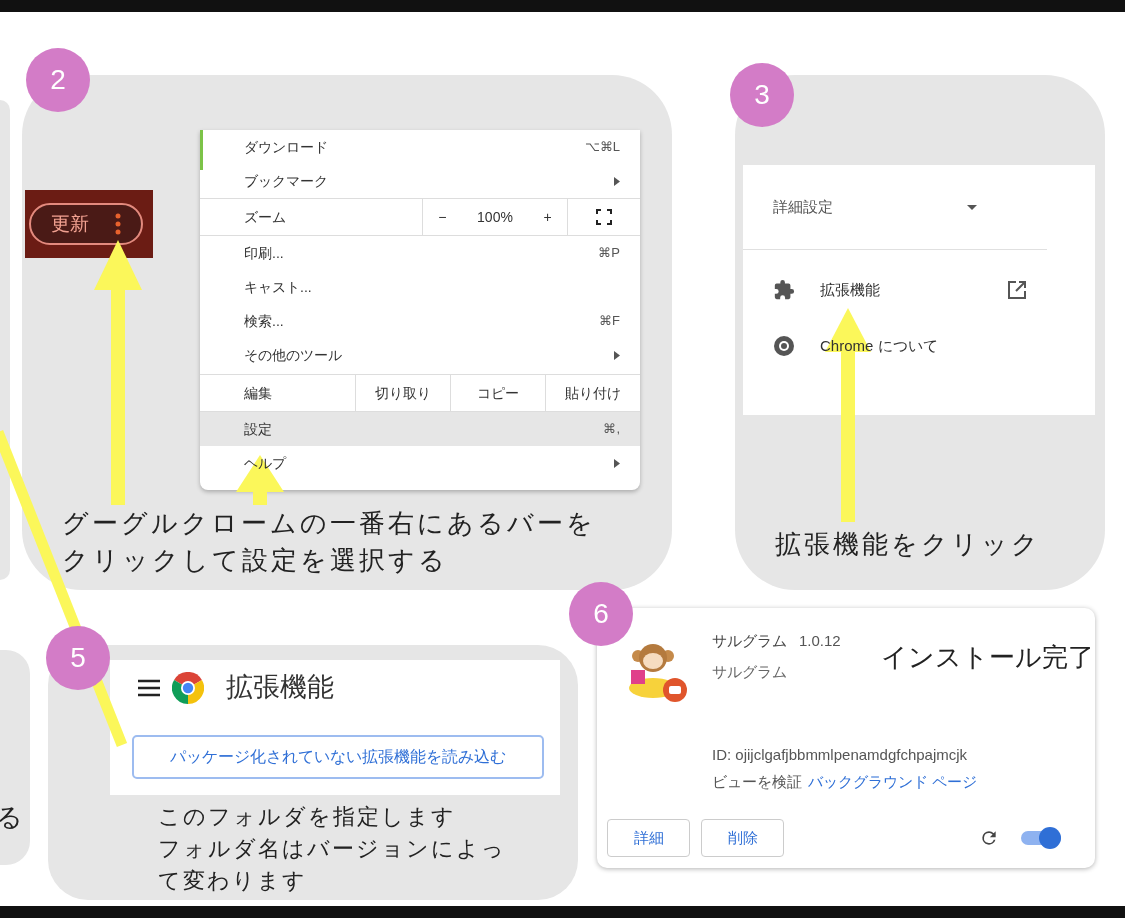  I want to click on page-title: 拡張機能, so click(280, 688).